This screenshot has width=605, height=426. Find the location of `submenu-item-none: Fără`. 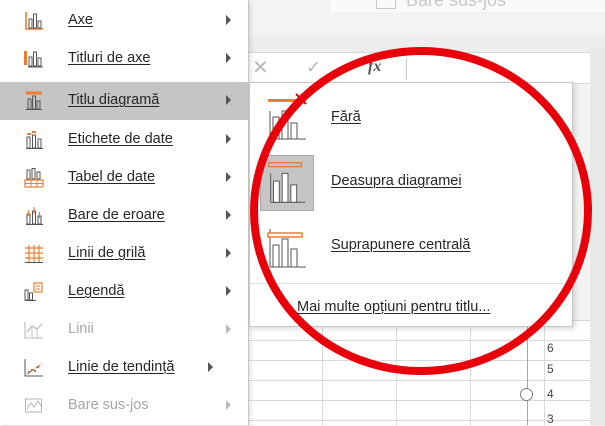

submenu-item-none: Fără is located at coordinates (411, 119).